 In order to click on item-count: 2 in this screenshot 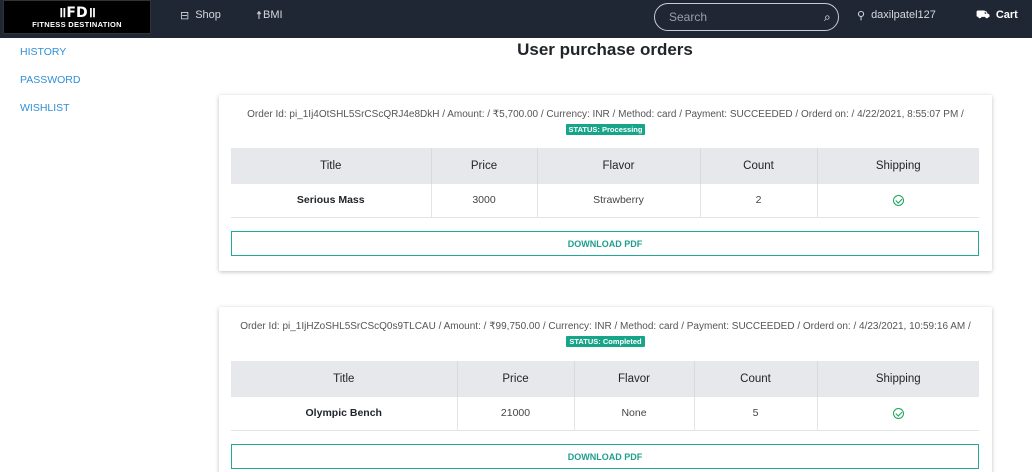, I will do `click(759, 201)`.